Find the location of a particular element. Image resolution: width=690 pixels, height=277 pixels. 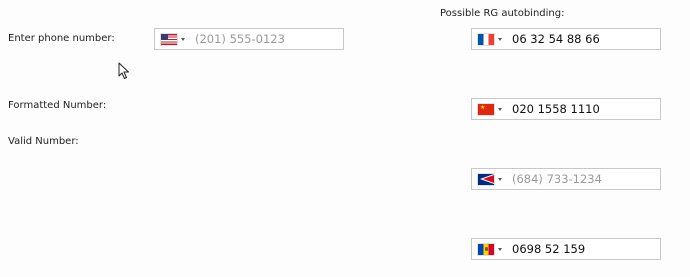

france-flag-icon is located at coordinates (486, 39).